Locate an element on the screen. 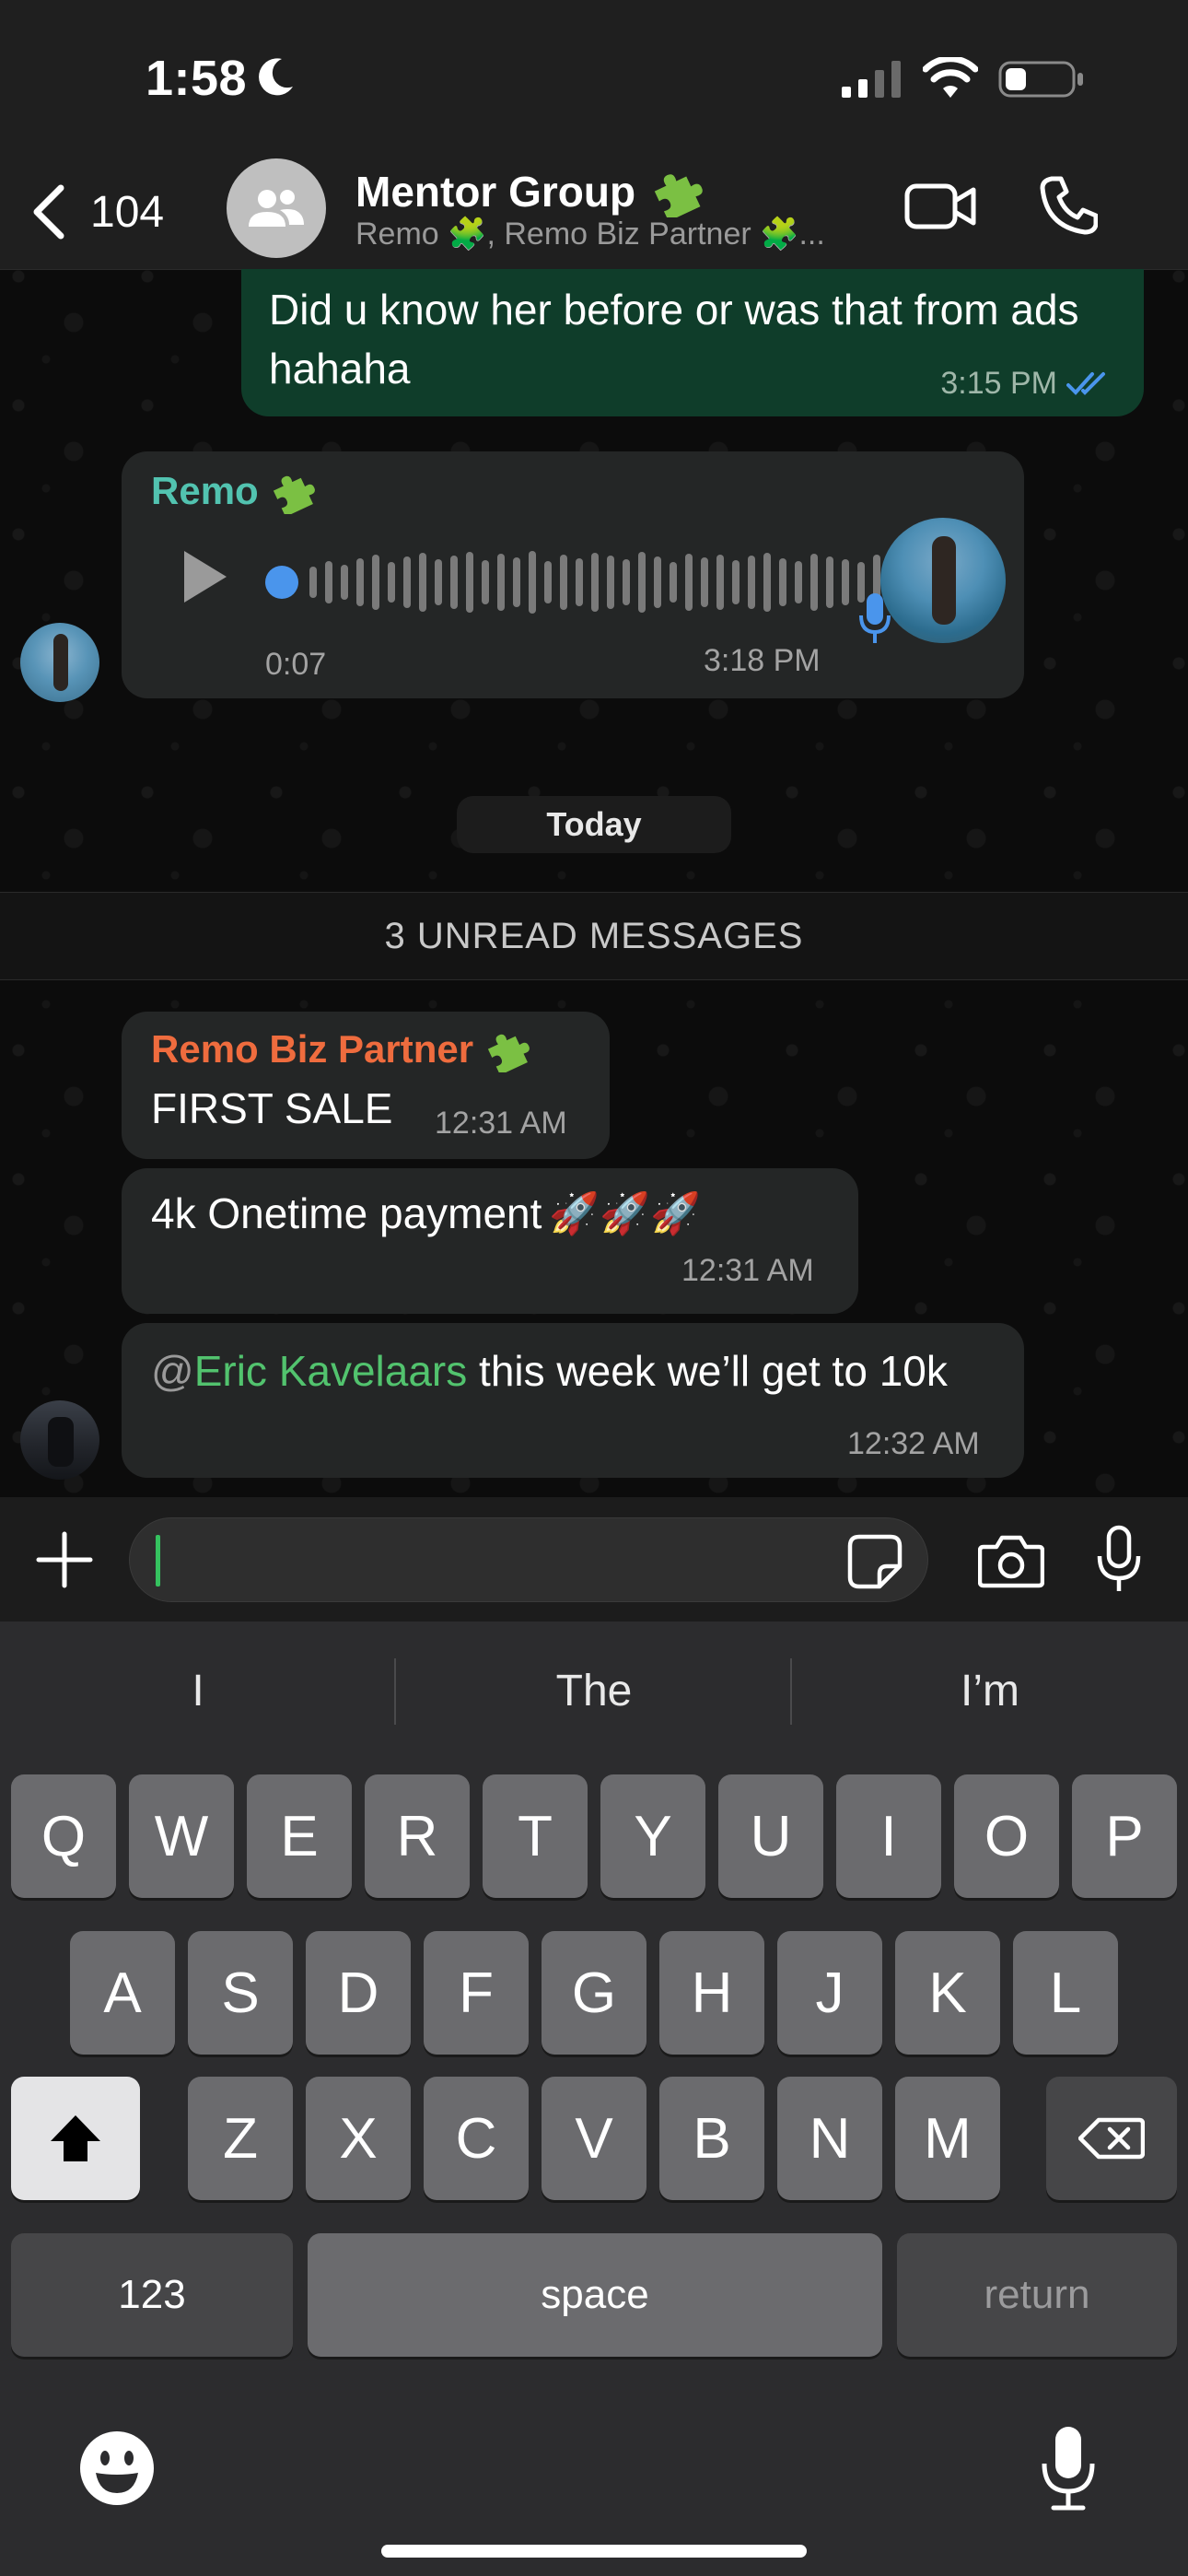 This screenshot has height=2576, width=1188. camera-icon is located at coordinates (1011, 1560).